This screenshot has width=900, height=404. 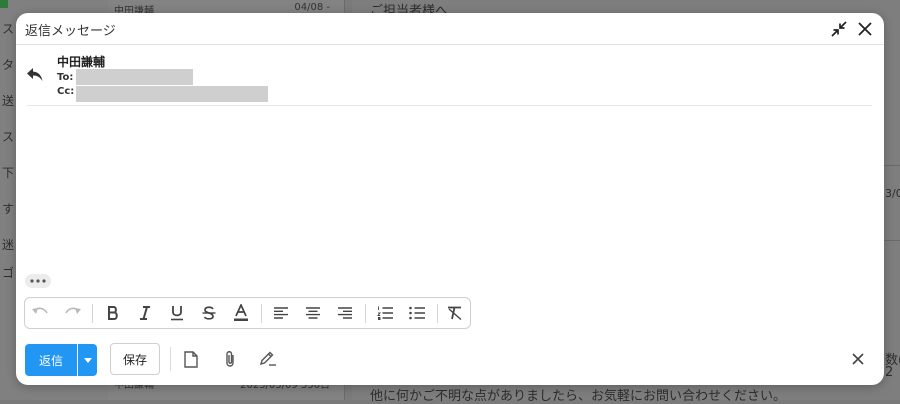 I want to click on send-options-dropdown, so click(x=87, y=360).